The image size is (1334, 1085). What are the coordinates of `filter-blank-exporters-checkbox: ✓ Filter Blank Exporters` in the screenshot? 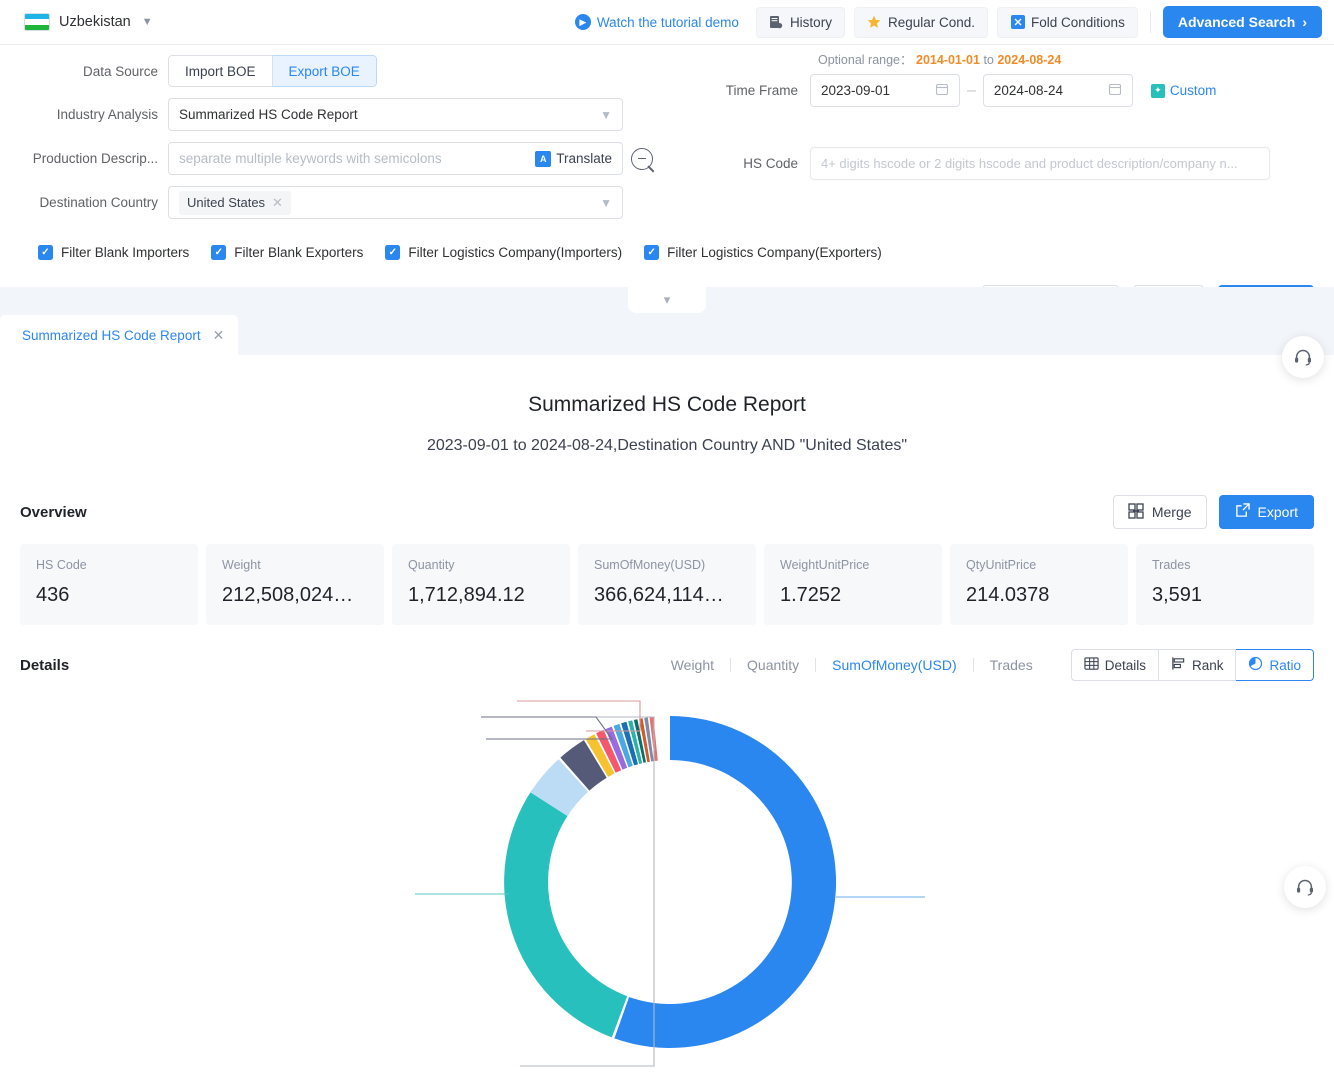 It's located at (287, 252).